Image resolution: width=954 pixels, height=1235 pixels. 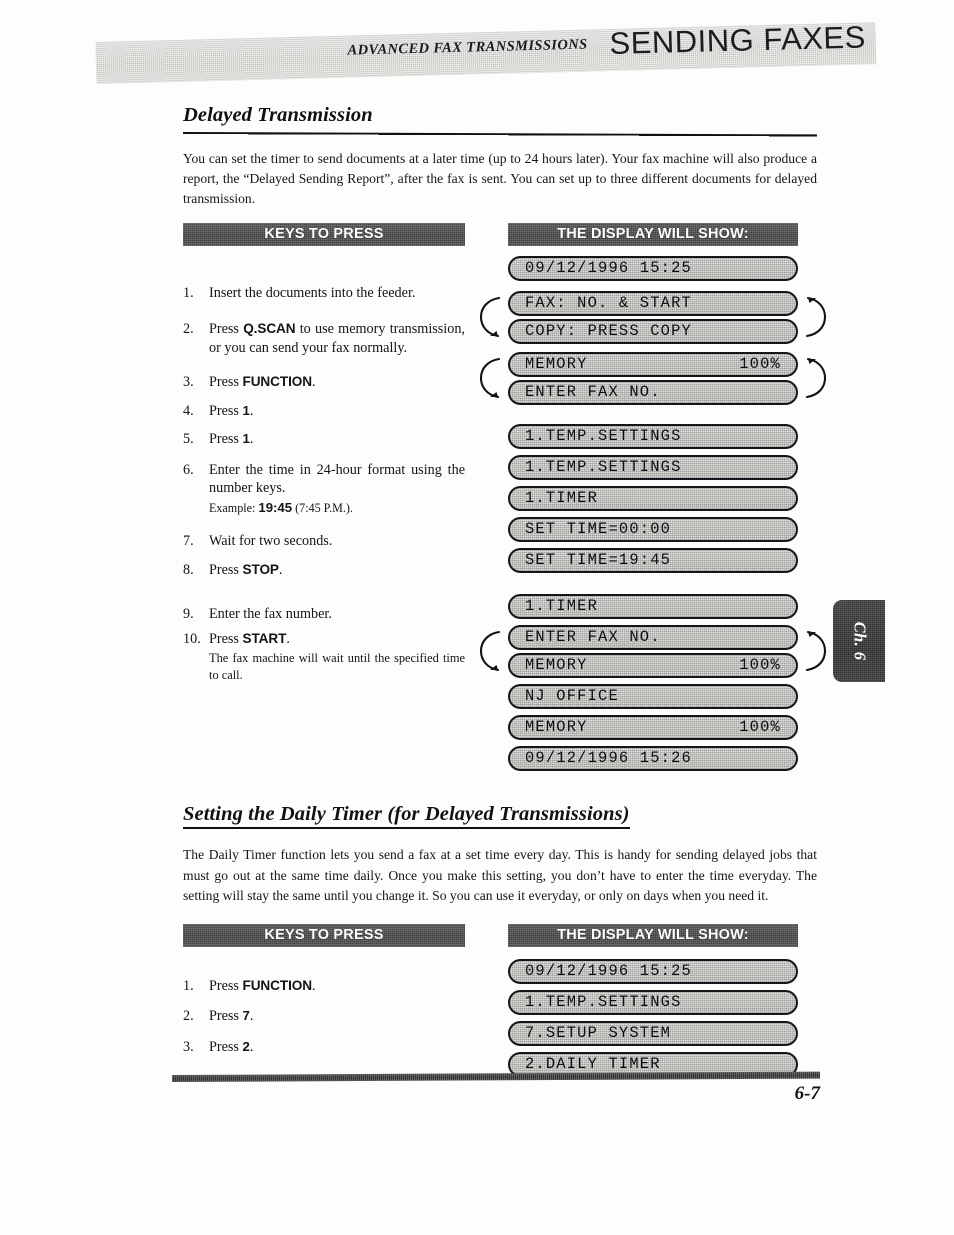 I want to click on lcd-alternating-pair: MEMORY 100% ENTER FAX NO., so click(x=653, y=378).